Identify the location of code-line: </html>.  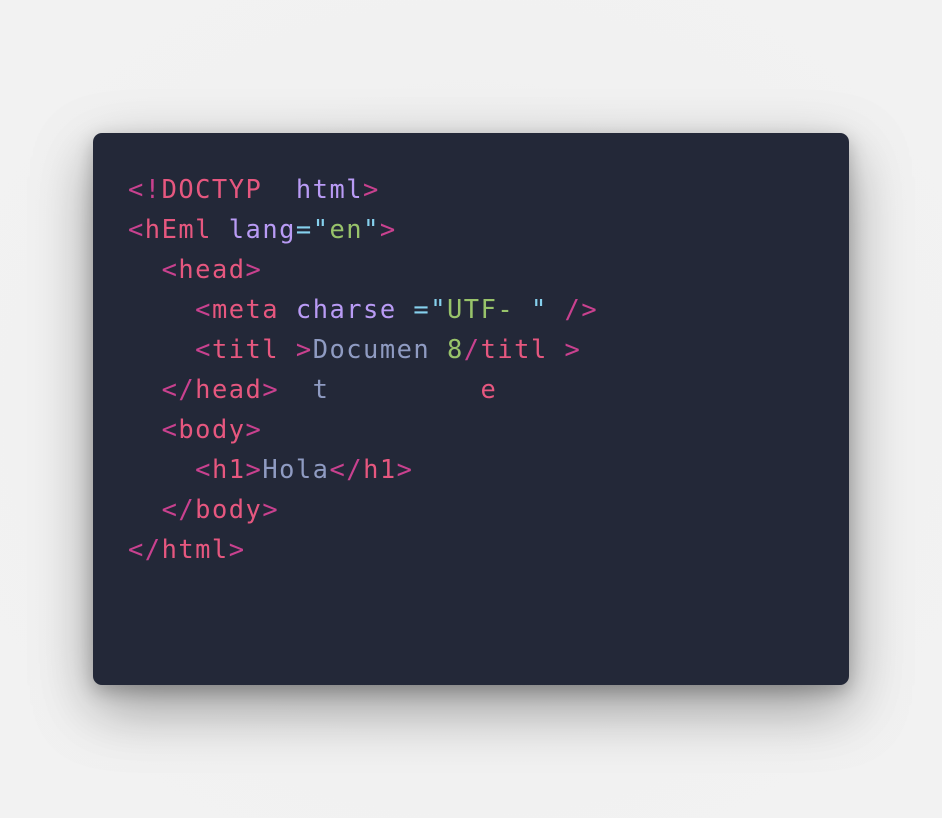
(363, 549).